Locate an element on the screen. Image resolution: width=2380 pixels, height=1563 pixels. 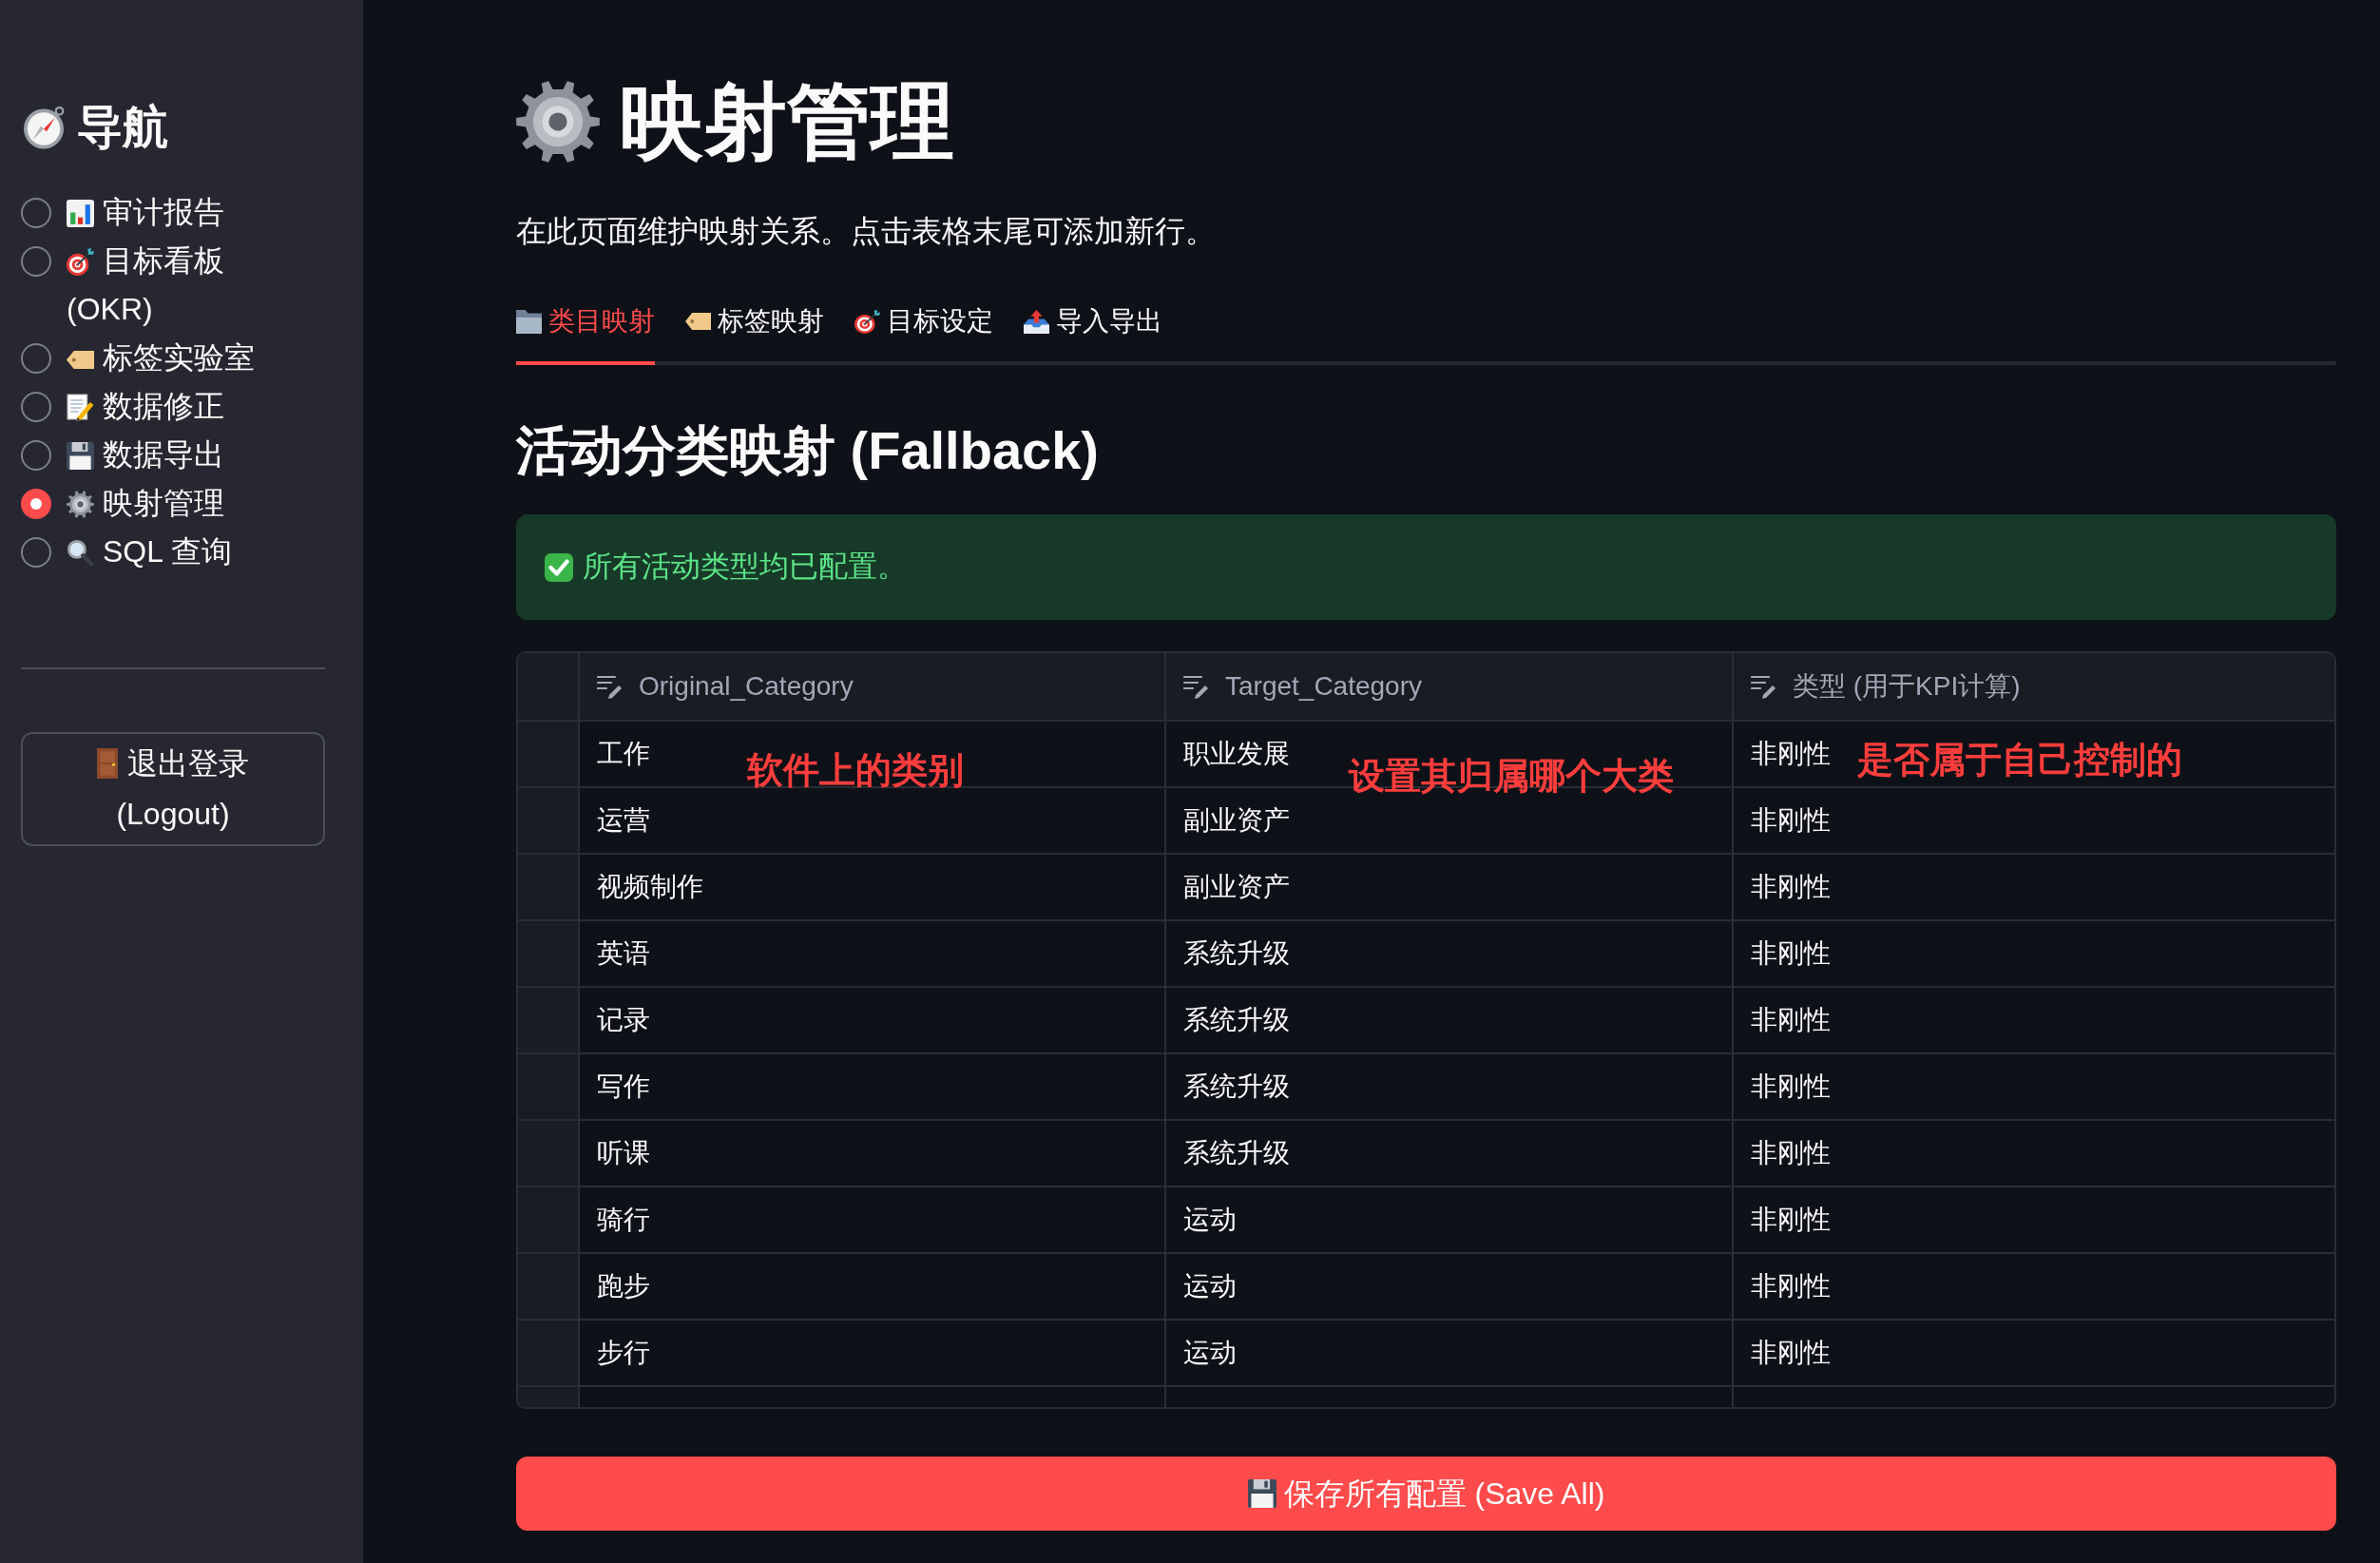
table-value: 记录 is located at coordinates (623, 1020).